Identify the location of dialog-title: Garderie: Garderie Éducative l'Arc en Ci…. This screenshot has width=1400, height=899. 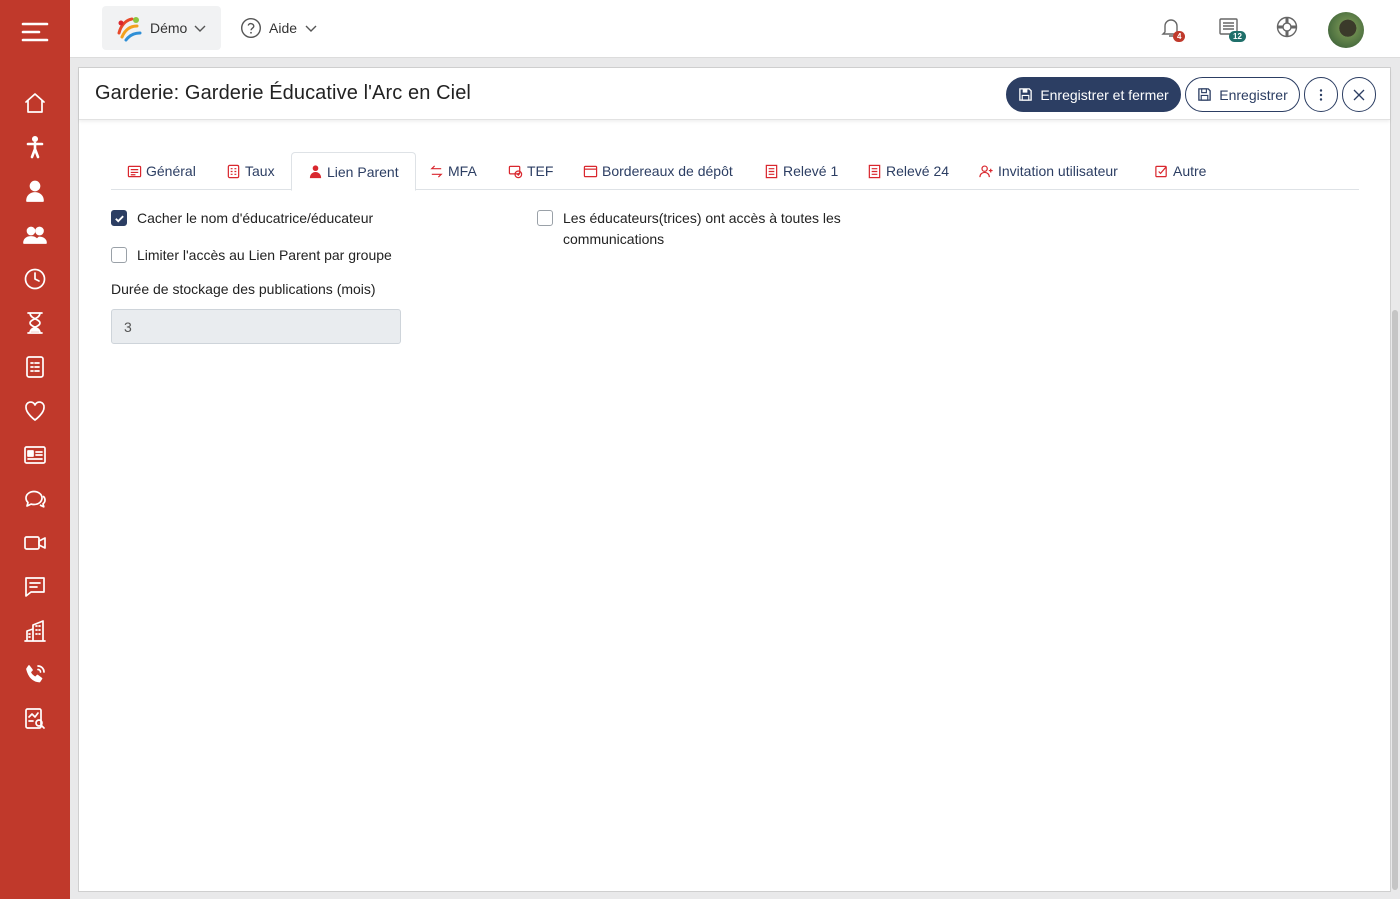
(283, 93).